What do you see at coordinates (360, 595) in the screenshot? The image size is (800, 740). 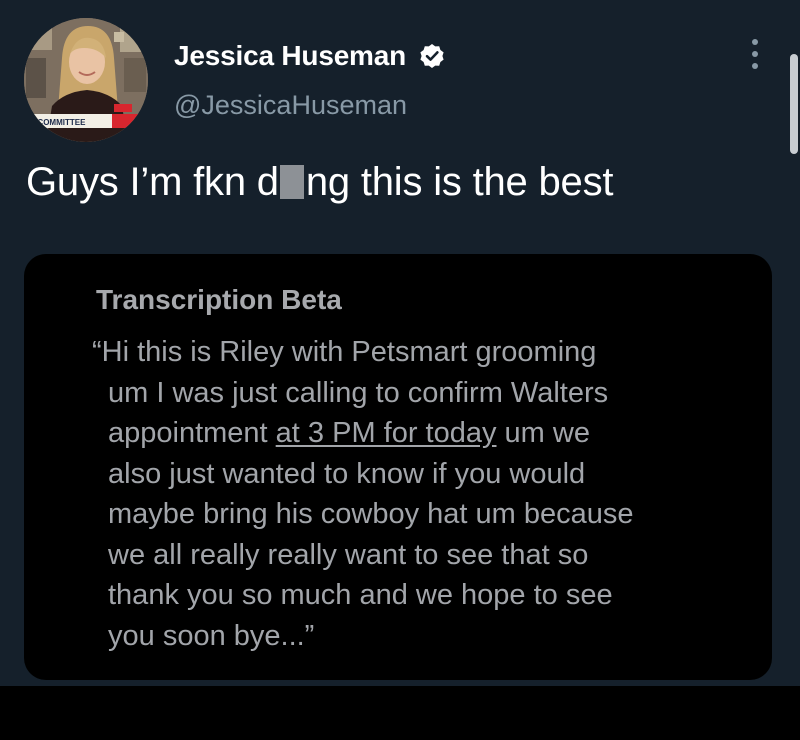 I see `transcript-line: thank you so much and we hope to see` at bounding box center [360, 595].